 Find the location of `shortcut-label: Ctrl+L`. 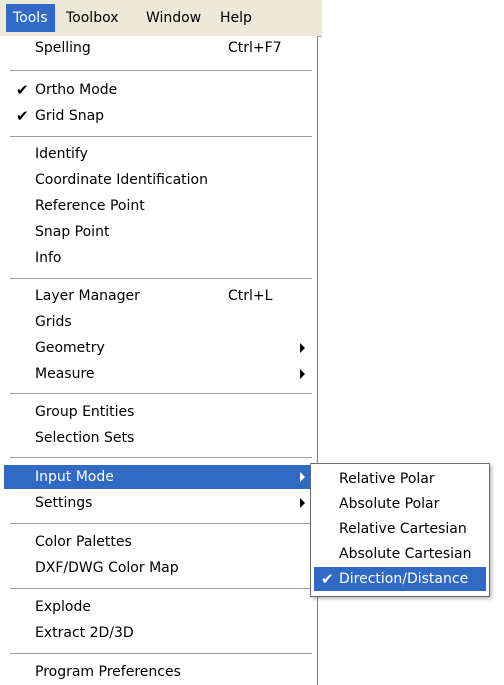

shortcut-label: Ctrl+L is located at coordinates (250, 296).